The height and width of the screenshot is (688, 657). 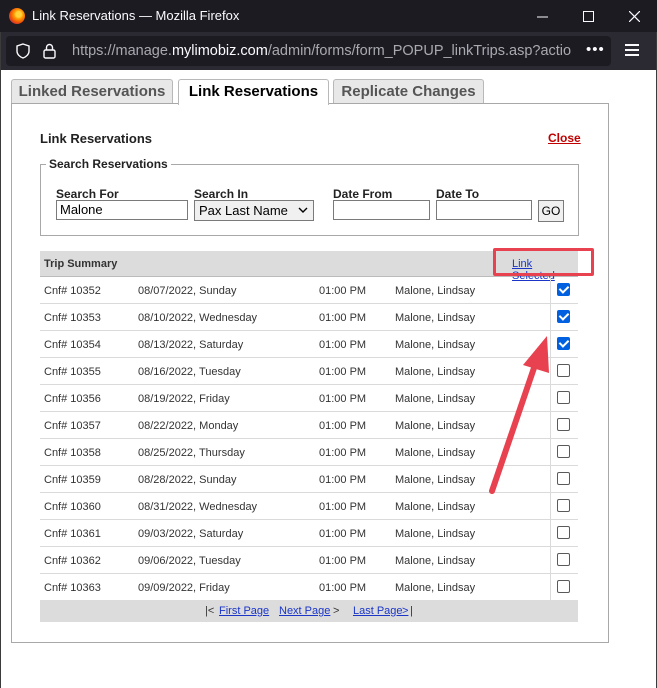 What do you see at coordinates (23, 52) in the screenshot?
I see `shield-icon` at bounding box center [23, 52].